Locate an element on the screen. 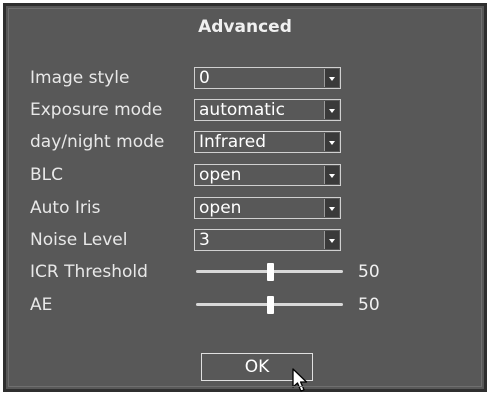  image-style-label: Image style is located at coordinates (80, 78).